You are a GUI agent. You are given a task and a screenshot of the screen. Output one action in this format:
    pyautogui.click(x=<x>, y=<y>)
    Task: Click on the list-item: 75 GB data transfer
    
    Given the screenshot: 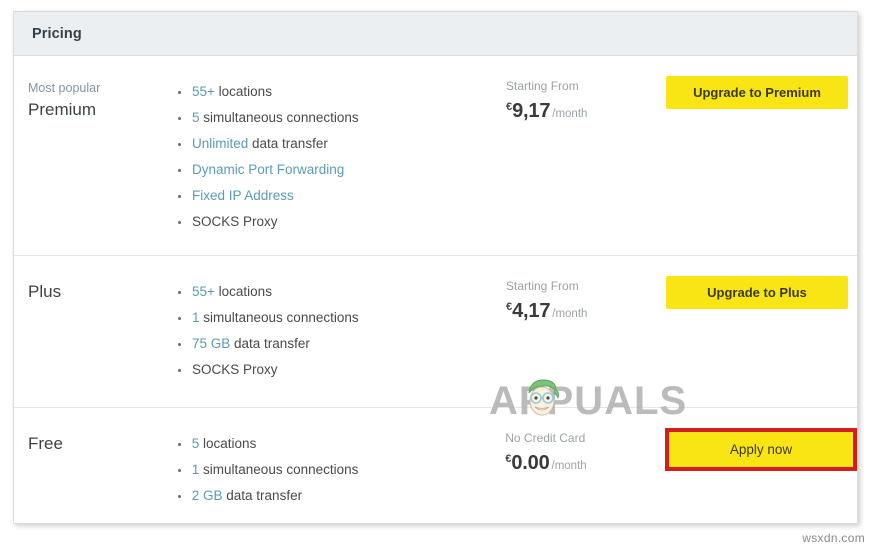 What is the action you would take?
    pyautogui.click(x=341, y=344)
    